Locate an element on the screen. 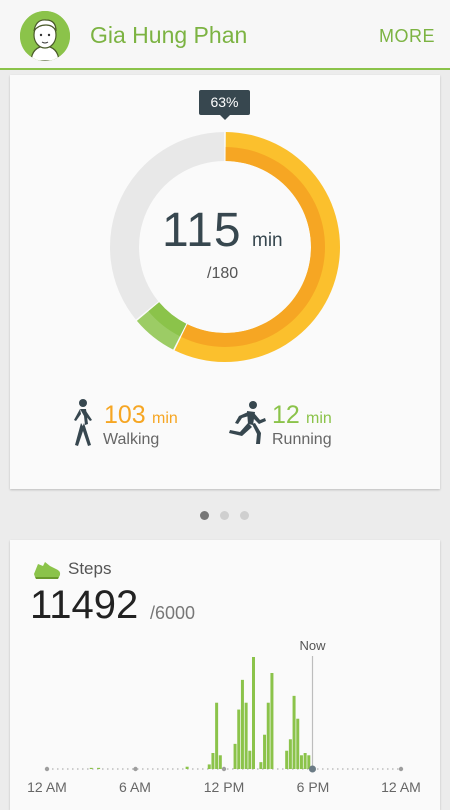  x-axis-label: 12 PM is located at coordinates (224, 787).